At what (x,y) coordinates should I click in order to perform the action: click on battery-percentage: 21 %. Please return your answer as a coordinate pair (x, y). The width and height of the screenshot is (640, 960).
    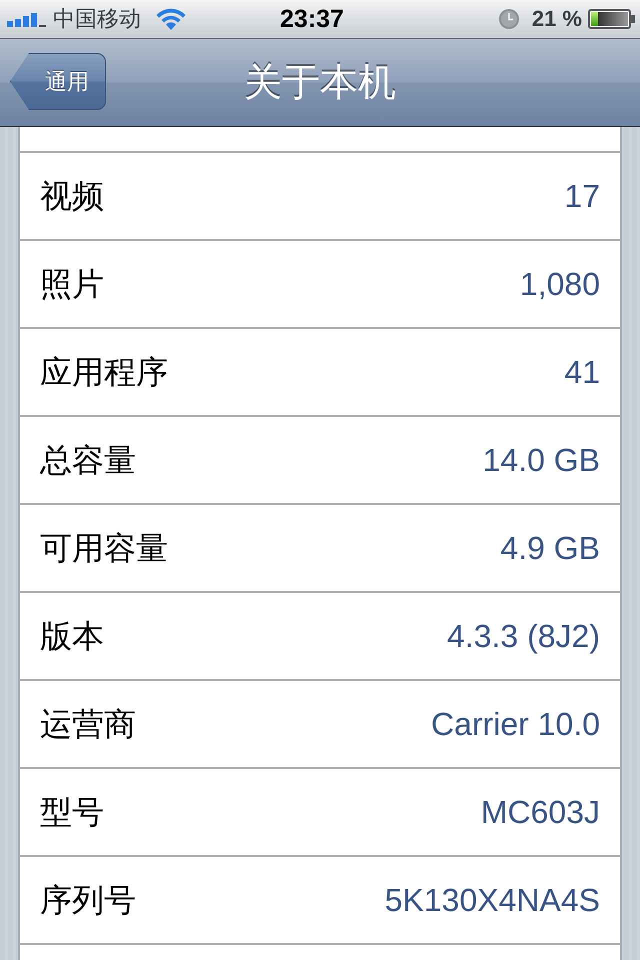
    Looking at the image, I should click on (557, 19).